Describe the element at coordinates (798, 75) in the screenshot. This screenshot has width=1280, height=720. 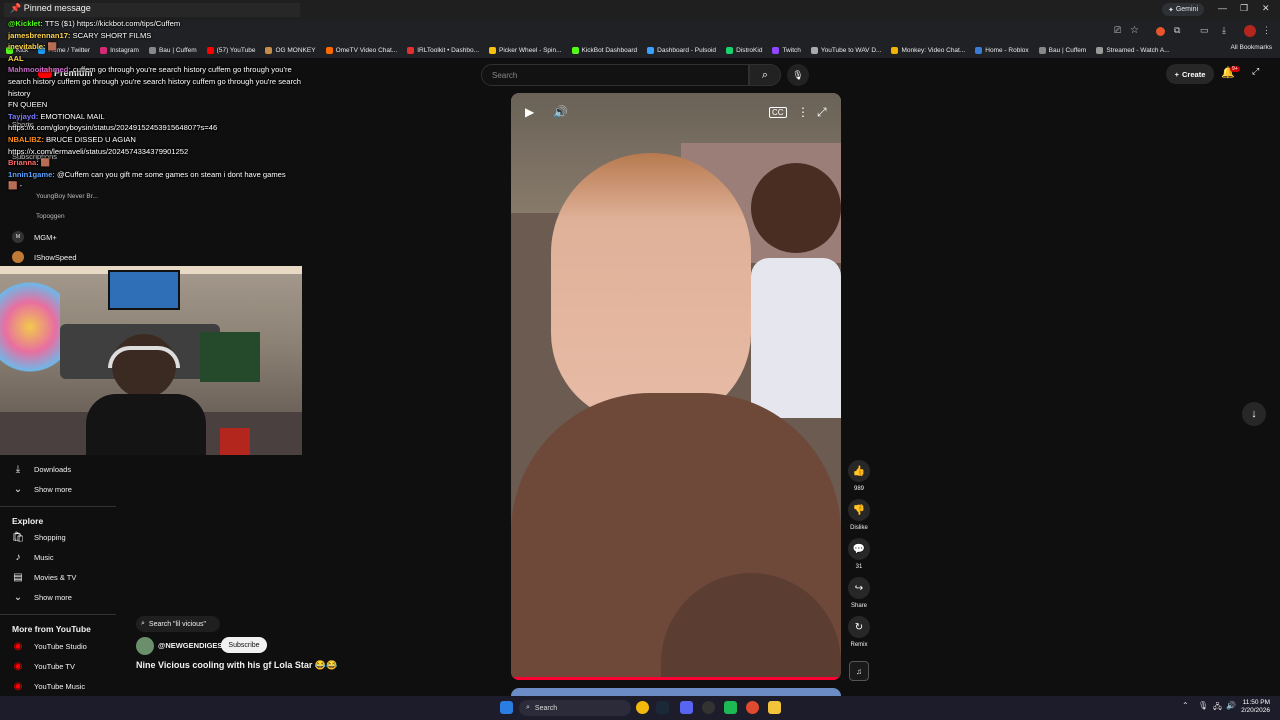
I see `voice-search-button: 🎙` at that location.